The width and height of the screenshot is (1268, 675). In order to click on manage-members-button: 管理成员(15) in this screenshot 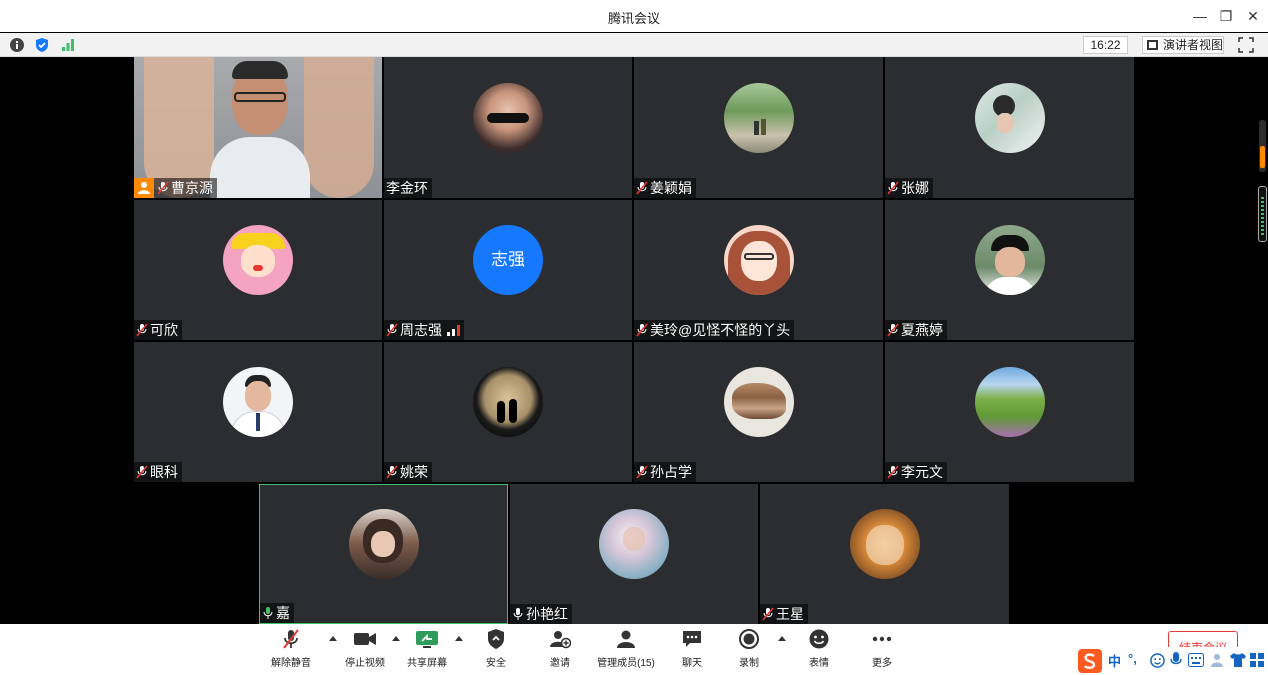, I will do `click(626, 650)`.